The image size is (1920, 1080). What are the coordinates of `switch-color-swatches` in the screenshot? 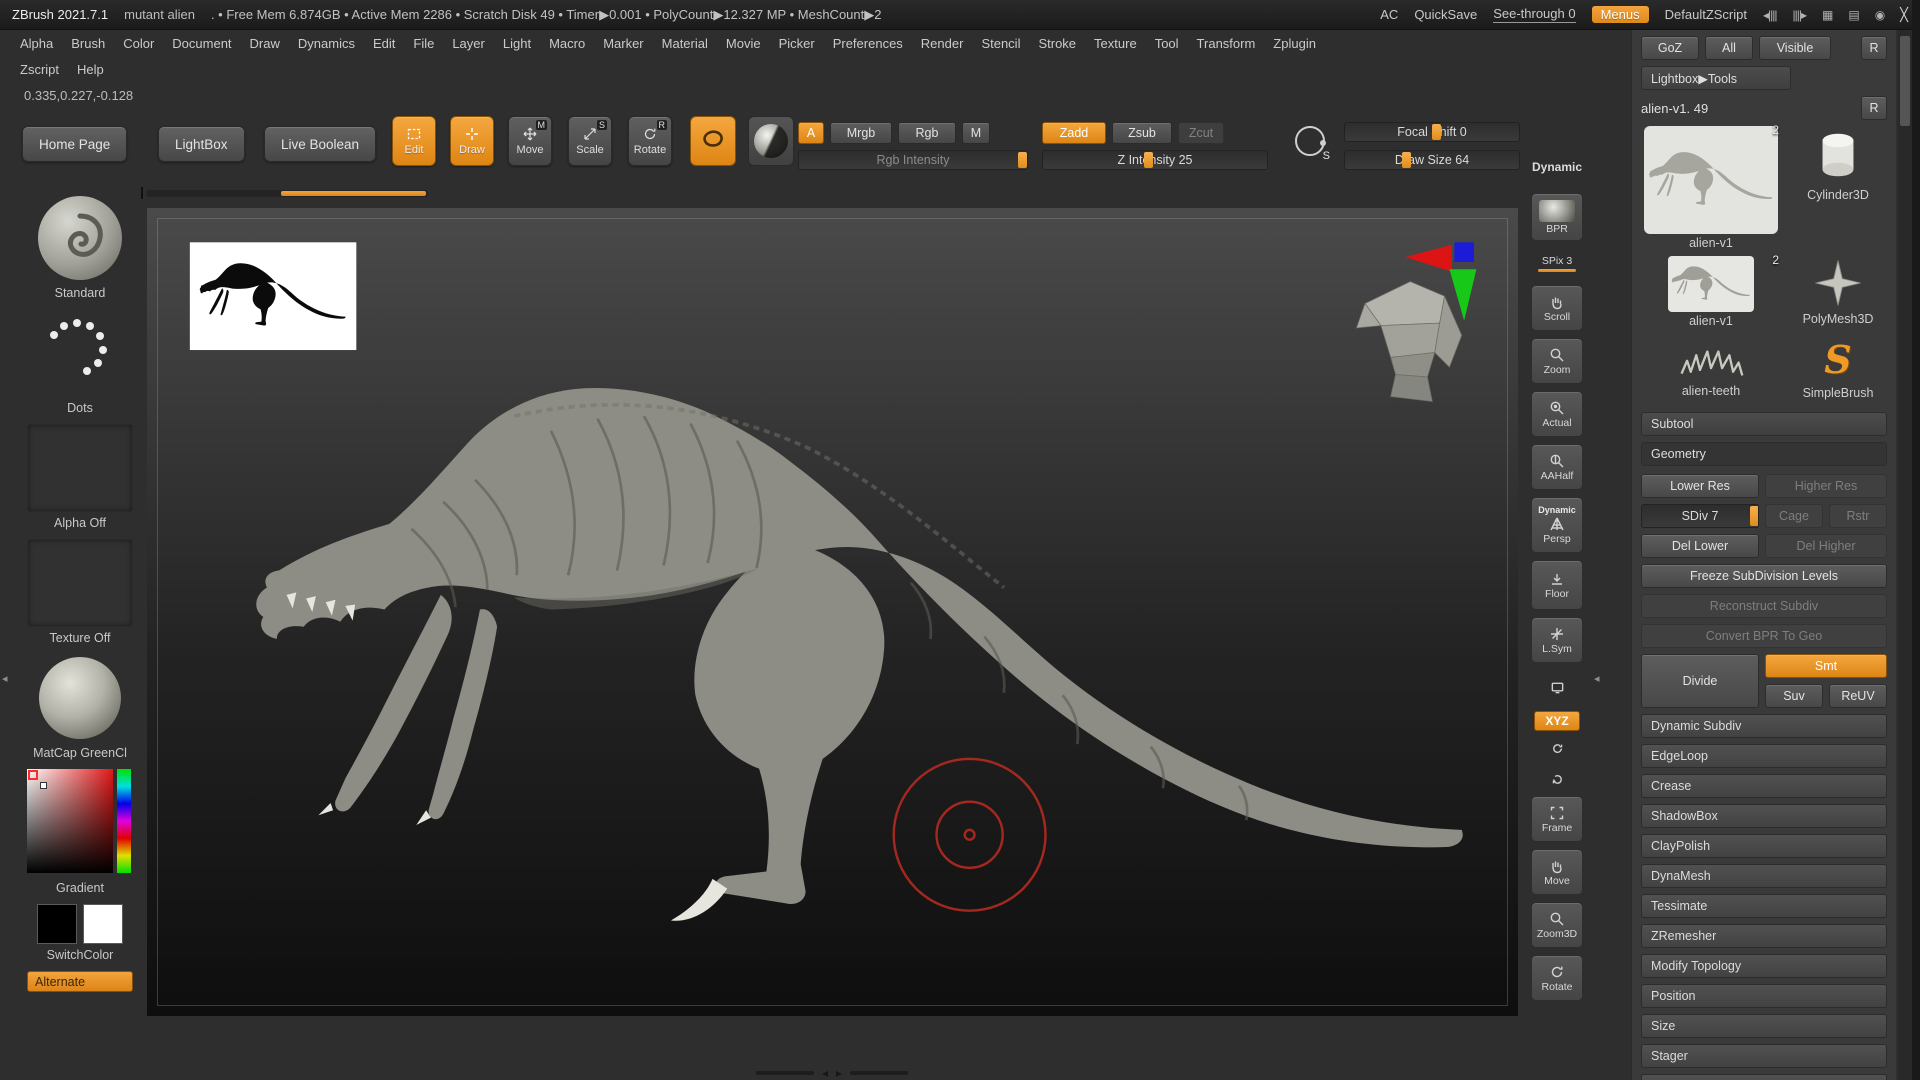 It's located at (80, 924).